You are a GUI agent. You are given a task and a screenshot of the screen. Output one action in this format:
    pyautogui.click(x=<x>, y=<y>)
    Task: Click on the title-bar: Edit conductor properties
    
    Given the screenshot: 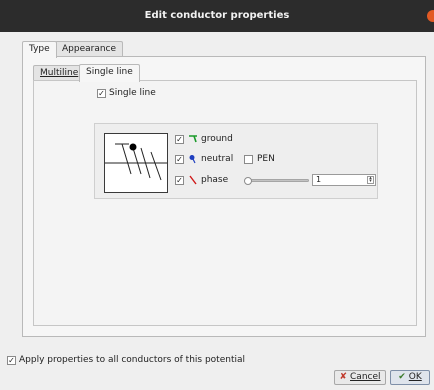 What is the action you would take?
    pyautogui.click(x=217, y=16)
    